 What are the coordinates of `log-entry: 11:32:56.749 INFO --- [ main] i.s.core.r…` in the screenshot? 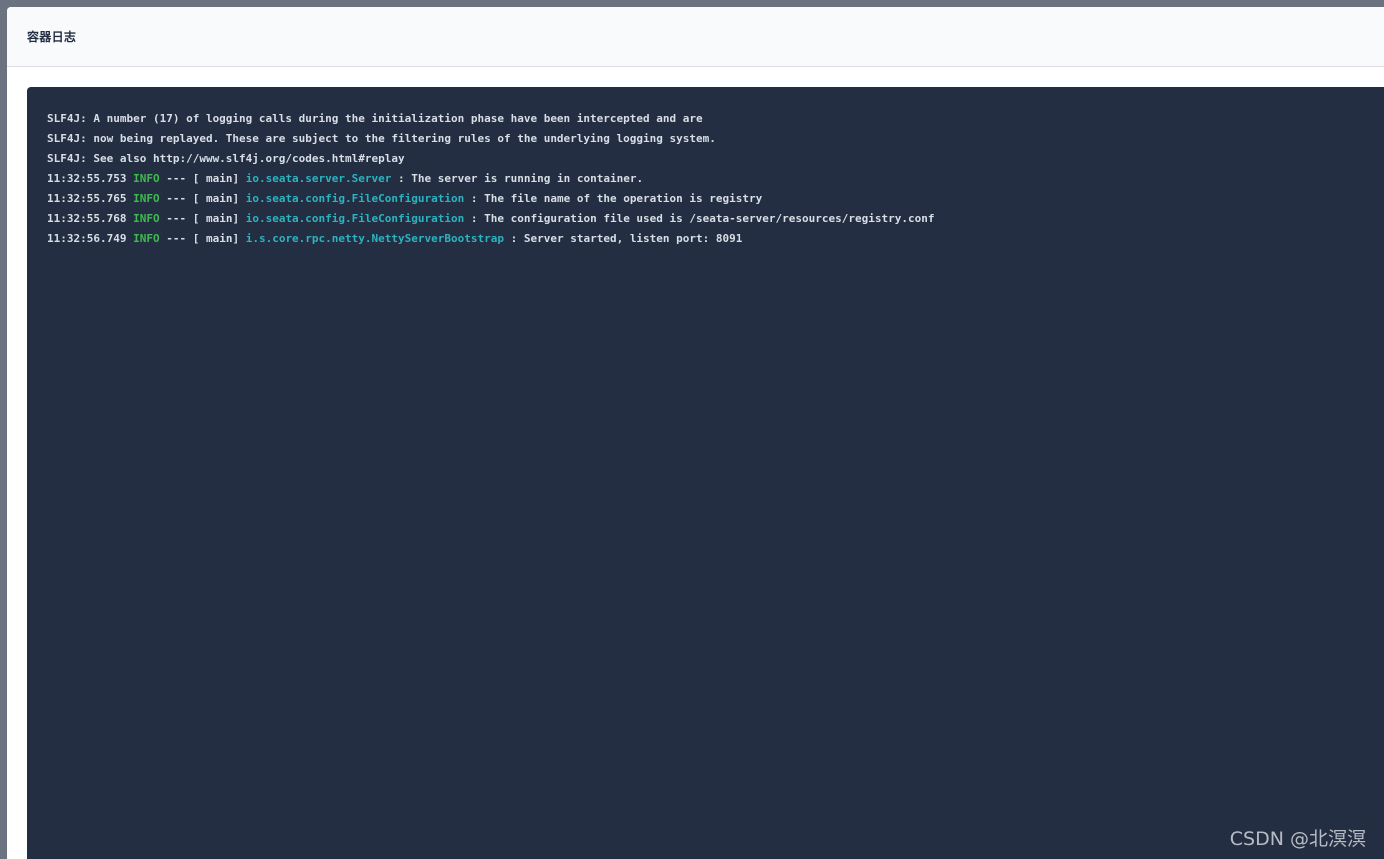 It's located at (715, 239).